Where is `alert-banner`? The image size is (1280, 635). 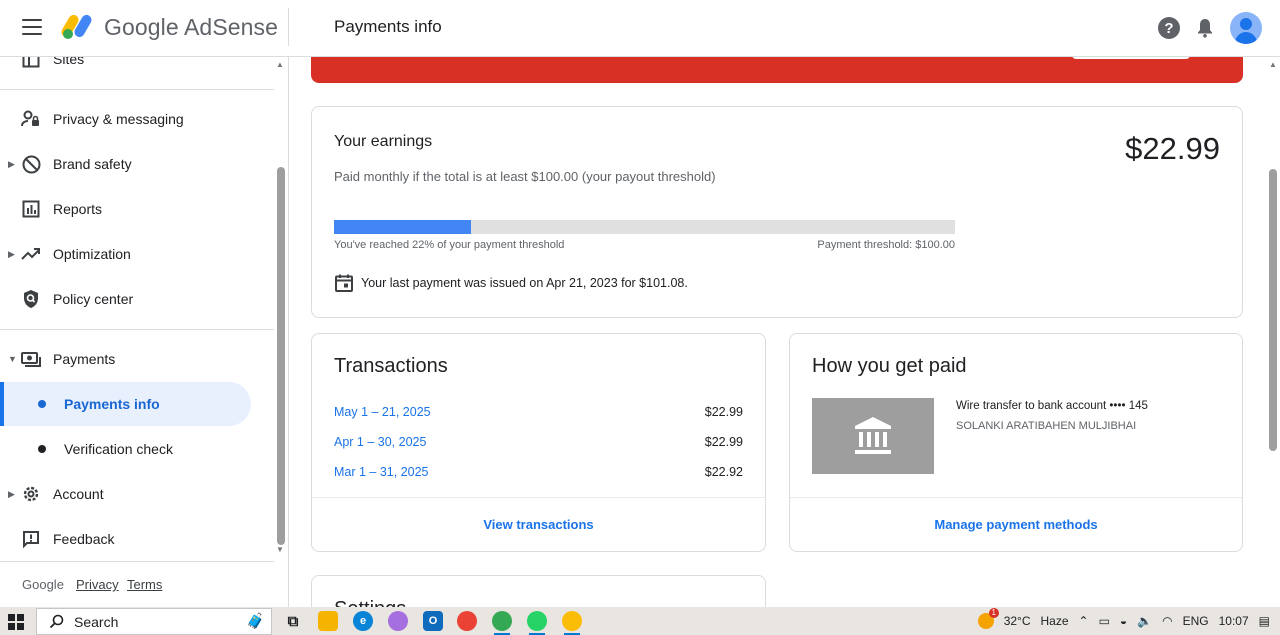 alert-banner is located at coordinates (777, 70).